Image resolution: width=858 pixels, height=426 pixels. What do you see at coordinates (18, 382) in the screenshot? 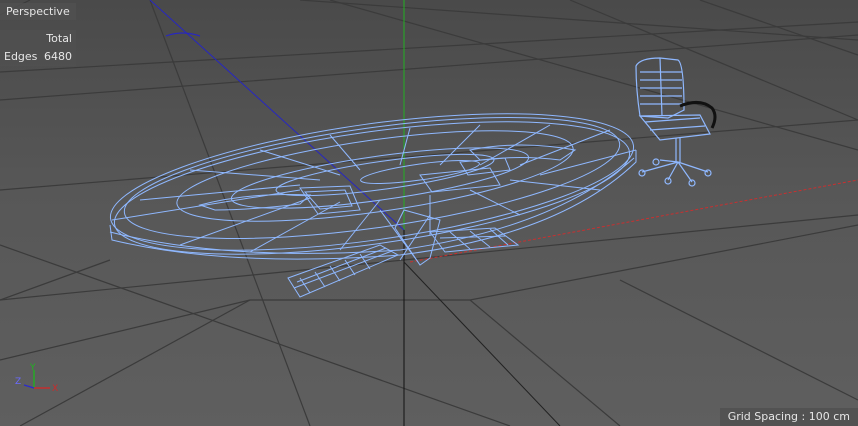
I see `axis-z-label: Z` at bounding box center [18, 382].